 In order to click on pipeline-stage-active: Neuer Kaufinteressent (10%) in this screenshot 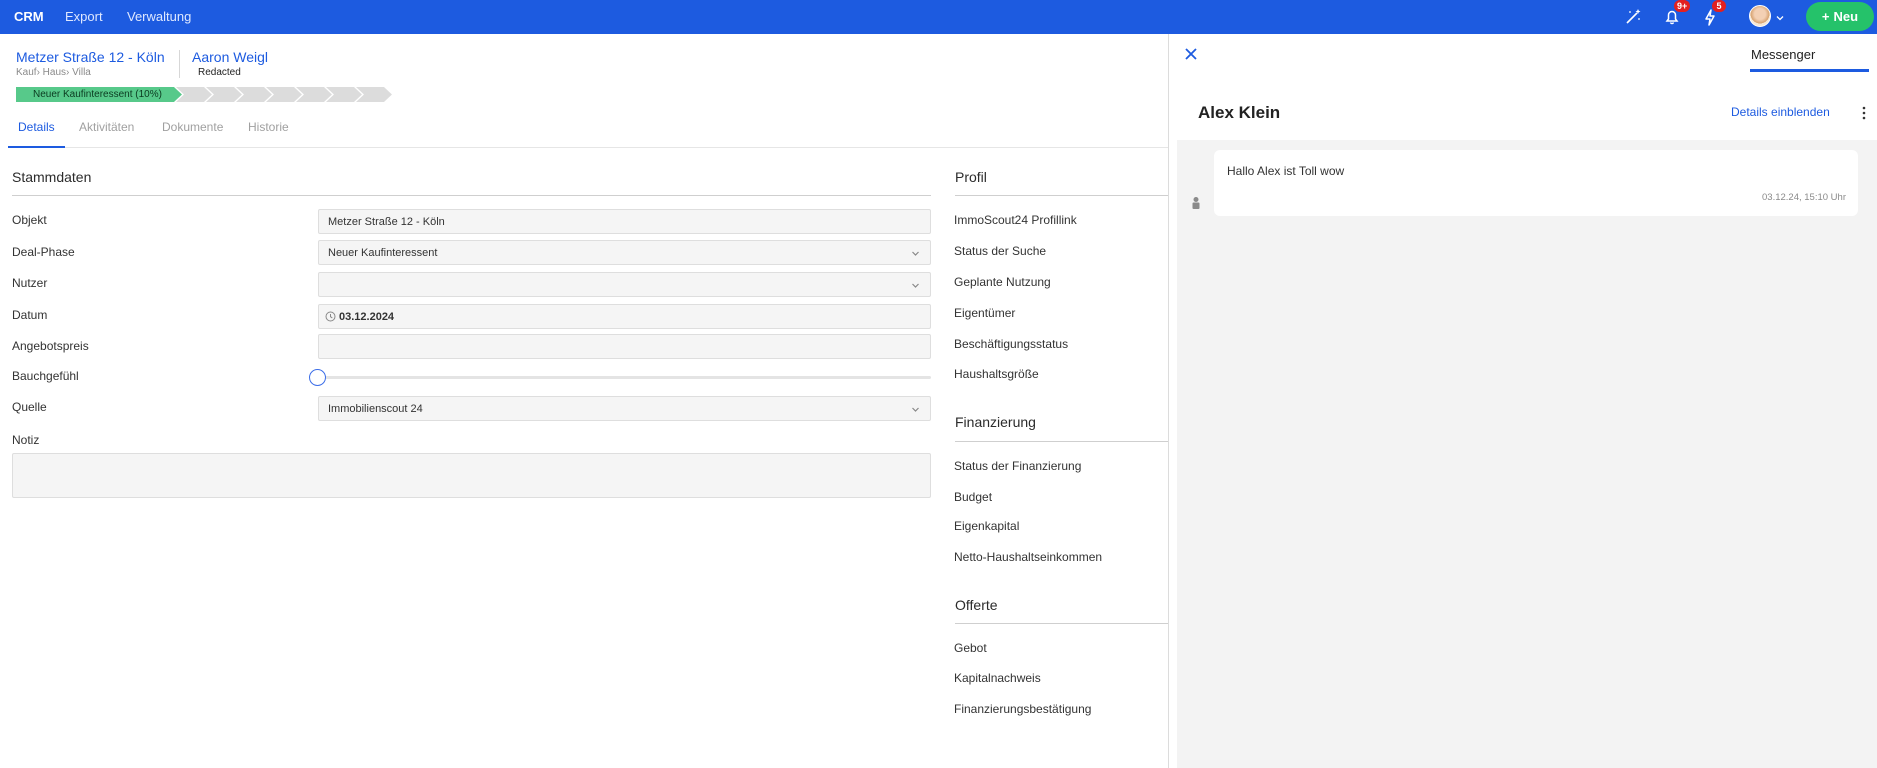, I will do `click(99, 94)`.